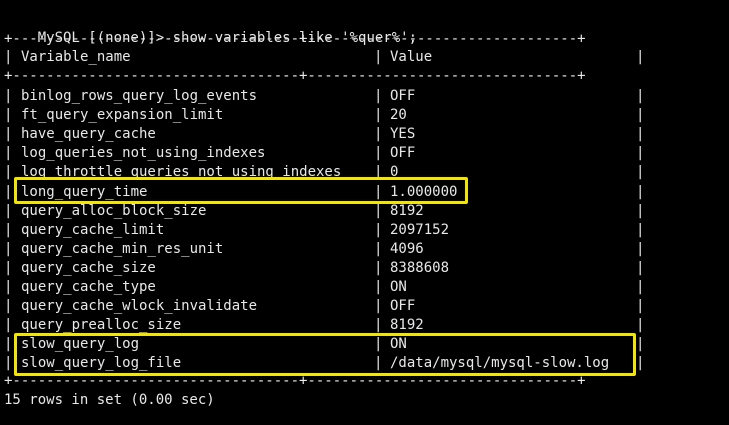 The image size is (729, 425). Describe the element at coordinates (80, 344) in the screenshot. I see `variable-name: slow_query_log` at that location.